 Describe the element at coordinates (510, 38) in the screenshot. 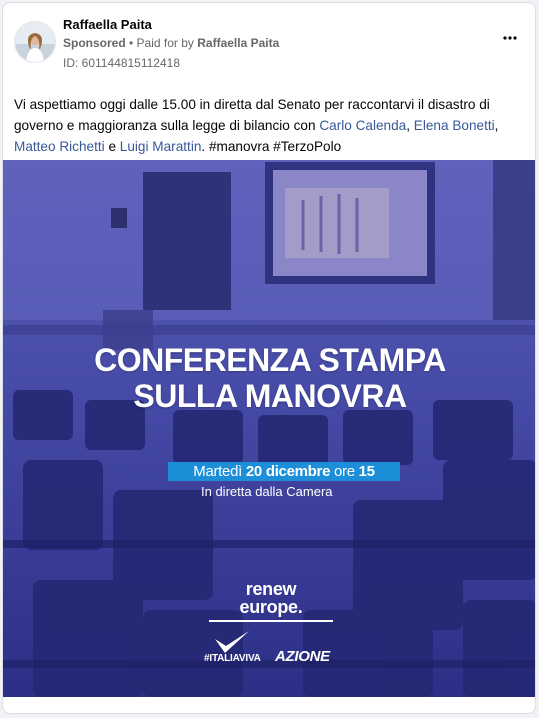

I see `more-horizontal-icon` at that location.